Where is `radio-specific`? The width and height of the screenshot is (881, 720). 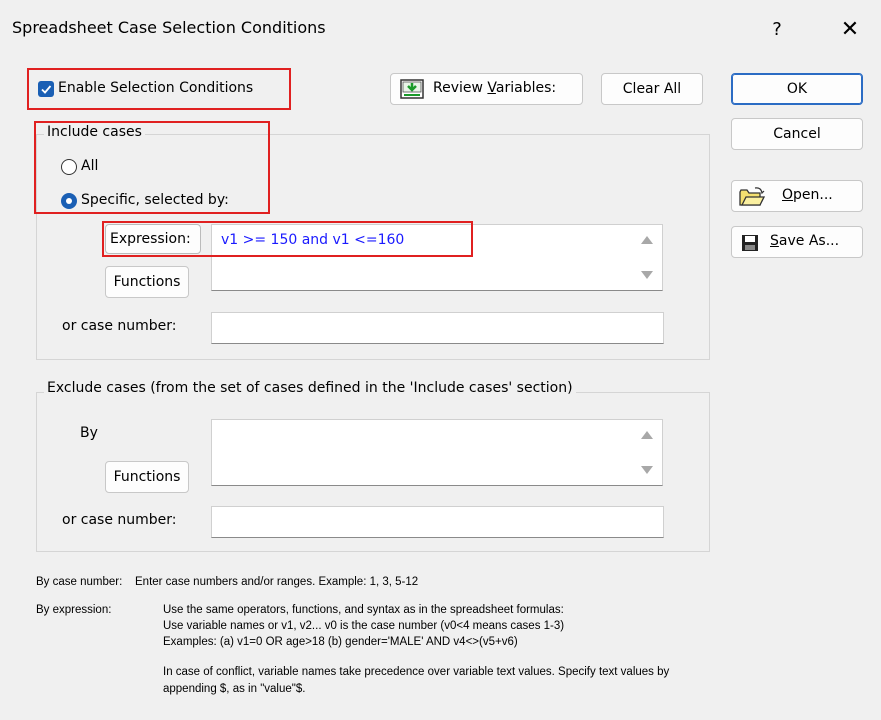
radio-specific is located at coordinates (69, 201).